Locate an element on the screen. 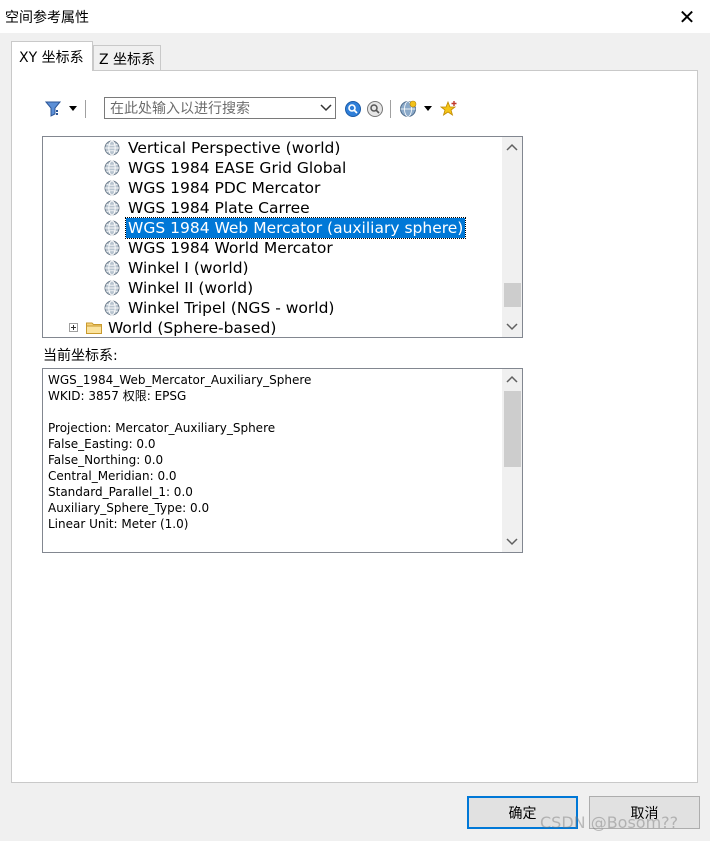  current-coordinate-system-label: 当前坐标系: is located at coordinates (80, 356).